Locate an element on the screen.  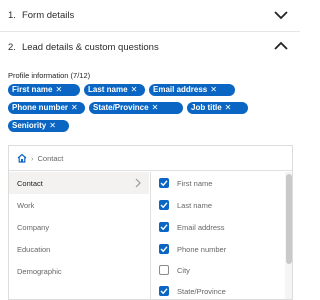
chip-state-province: State/Province ✕ is located at coordinates (136, 108).